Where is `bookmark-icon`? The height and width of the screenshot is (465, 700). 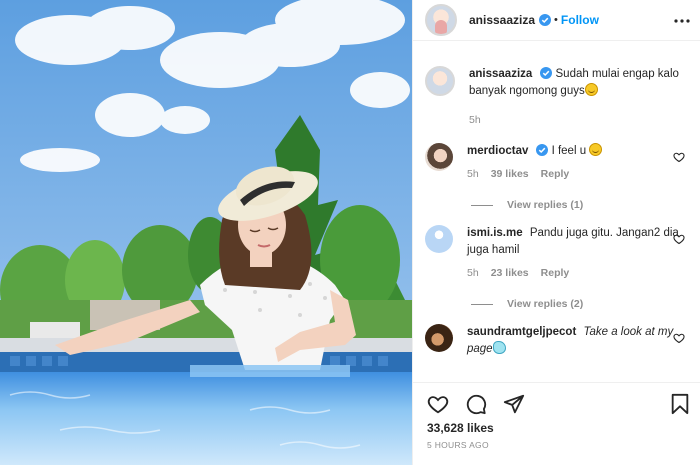 bookmark-icon is located at coordinates (680, 404).